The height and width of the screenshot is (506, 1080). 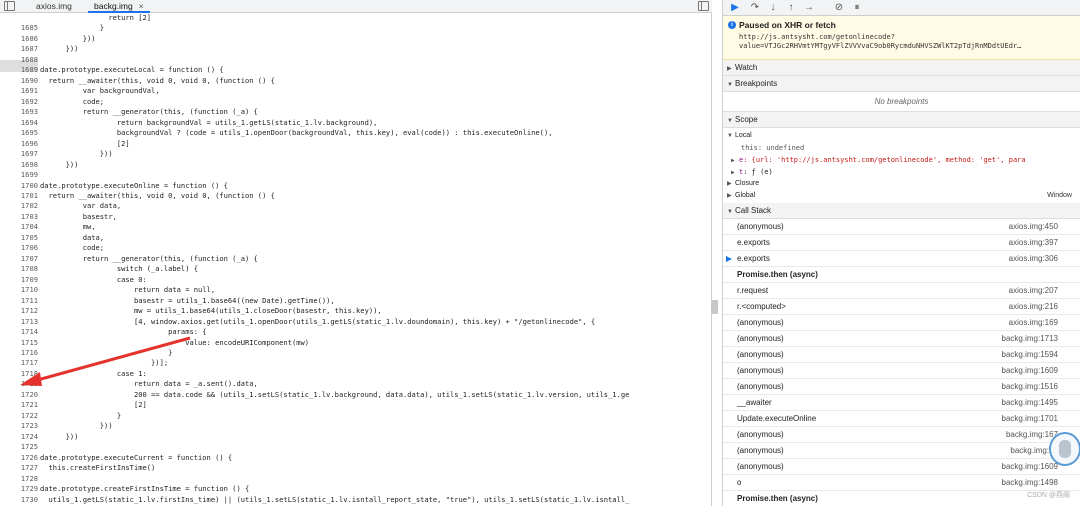 I want to click on call-stack-section-header: ▼ Call Stack, so click(x=901, y=211).